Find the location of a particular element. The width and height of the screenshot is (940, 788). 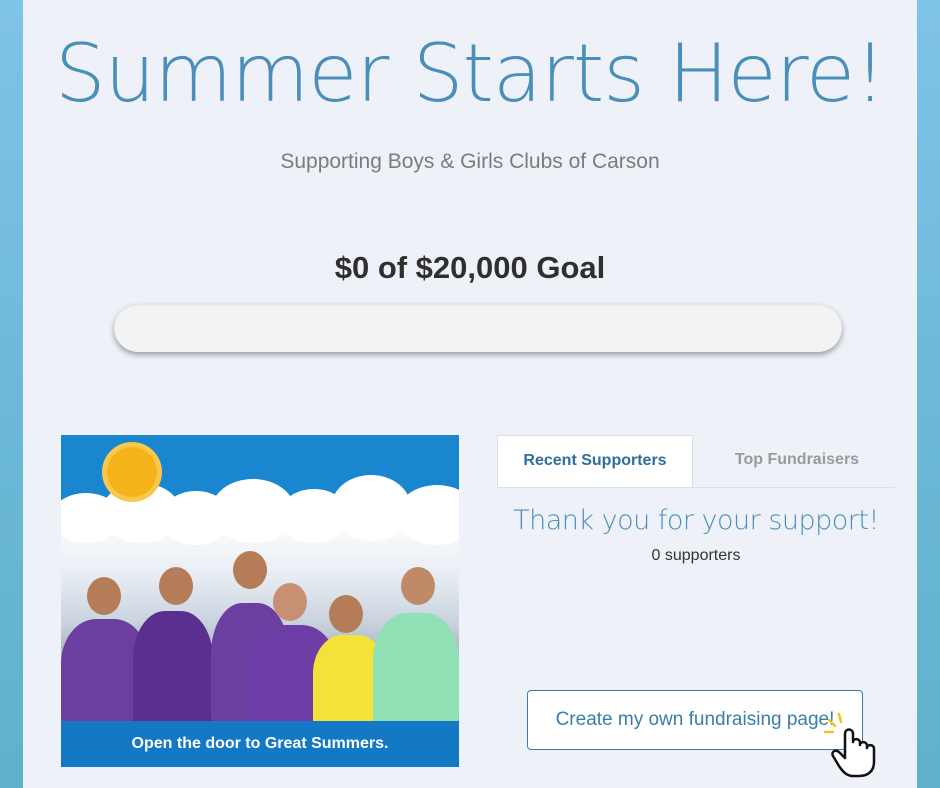

tab-recent-supporters: Recent Supporters is located at coordinates (595, 461).